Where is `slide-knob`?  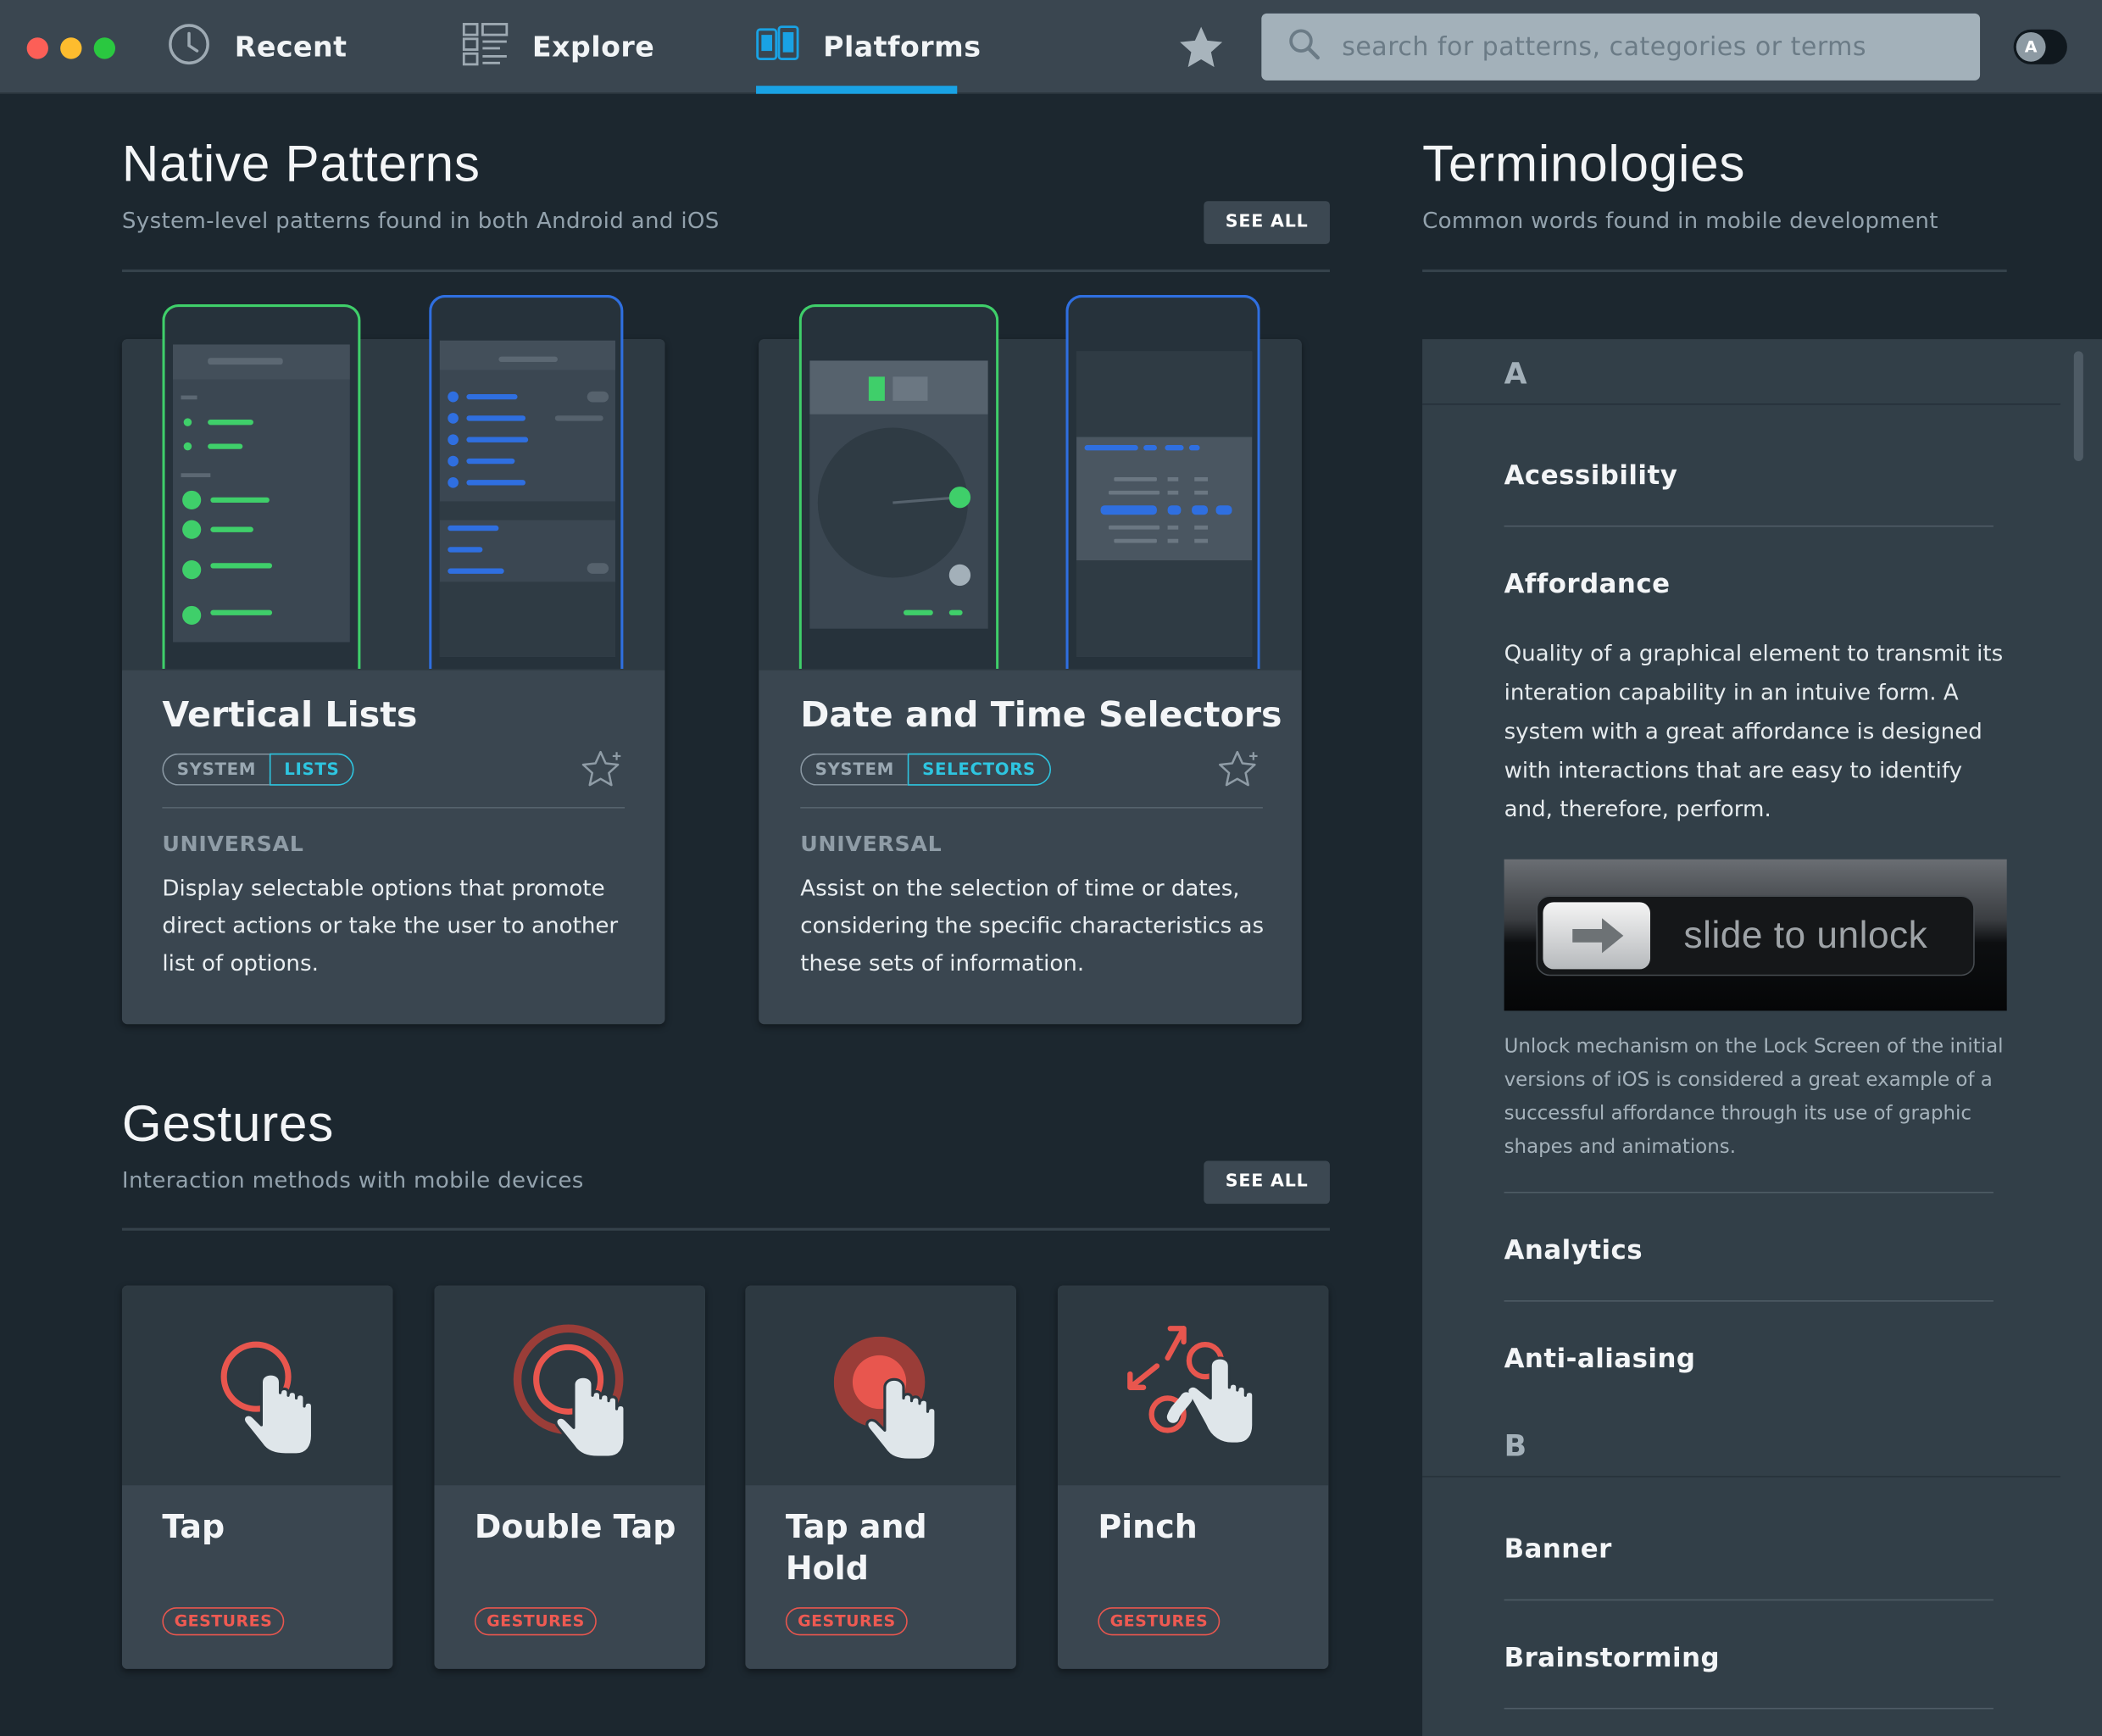
slide-knob is located at coordinates (1596, 936).